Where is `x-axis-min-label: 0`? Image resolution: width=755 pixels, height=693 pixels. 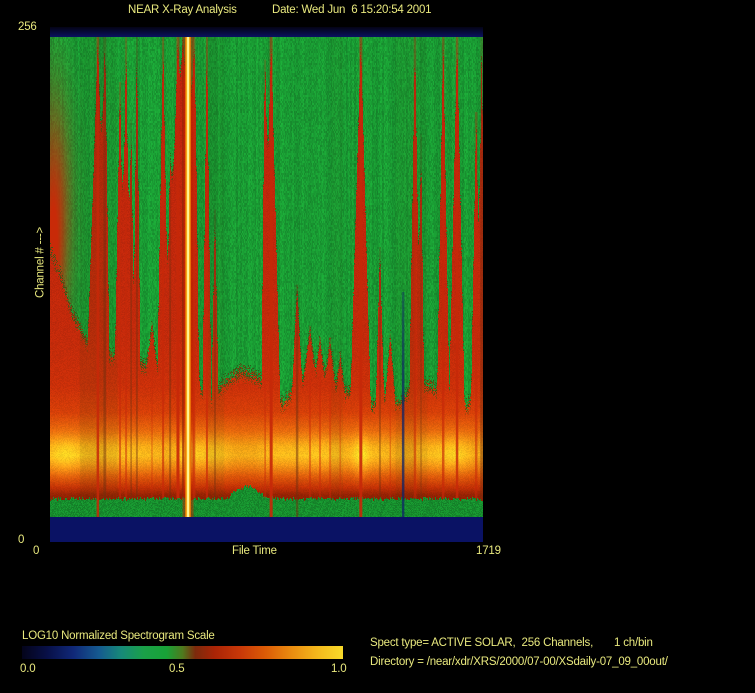
x-axis-min-label: 0 is located at coordinates (36, 551).